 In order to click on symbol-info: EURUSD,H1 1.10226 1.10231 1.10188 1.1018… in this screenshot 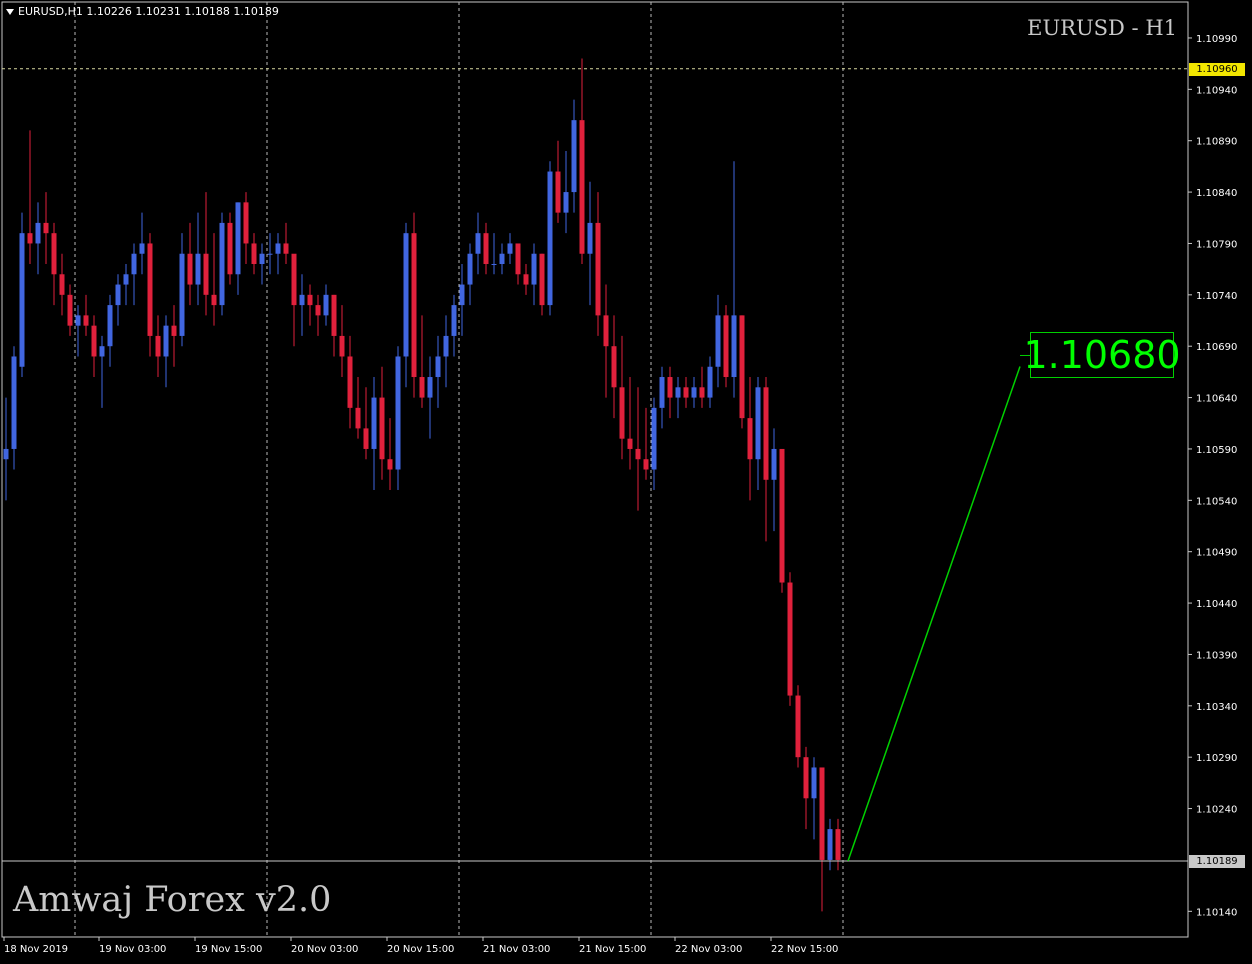, I will do `click(142, 11)`.